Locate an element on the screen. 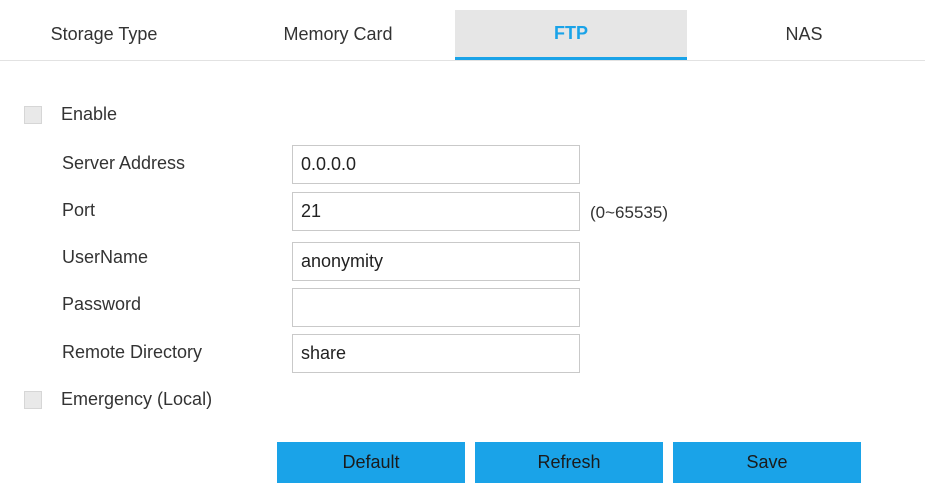 The width and height of the screenshot is (925, 483). server-address-label: Server Address is located at coordinates (124, 163).